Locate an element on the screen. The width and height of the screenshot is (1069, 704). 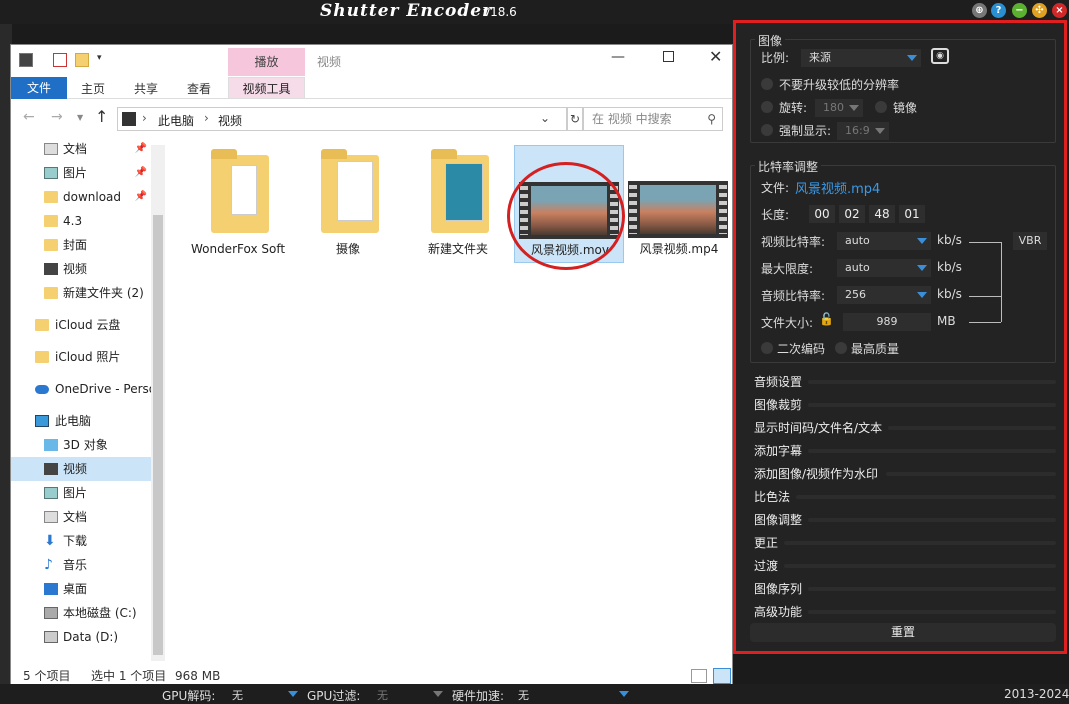
ratio-value: 来源 is located at coordinates (820, 57).